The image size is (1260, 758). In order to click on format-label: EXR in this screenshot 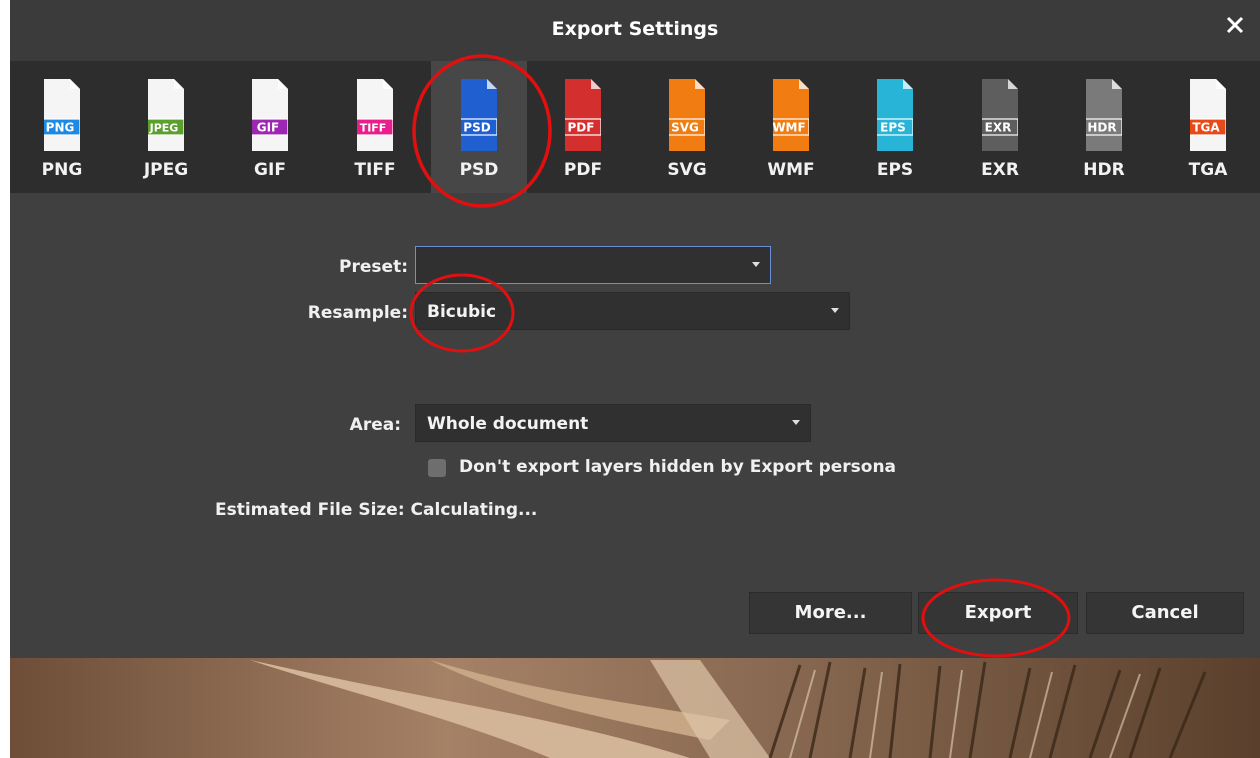, I will do `click(1000, 170)`.